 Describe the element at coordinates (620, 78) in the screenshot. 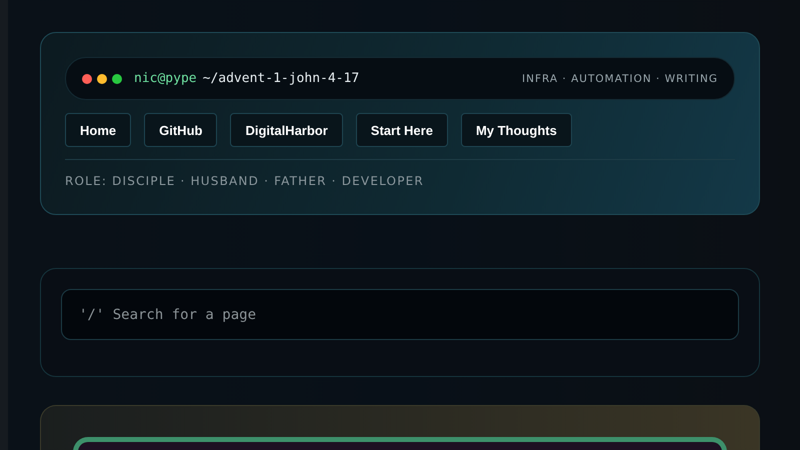

I see `tagline: INFRA · AUTOMATION · WRITING` at that location.